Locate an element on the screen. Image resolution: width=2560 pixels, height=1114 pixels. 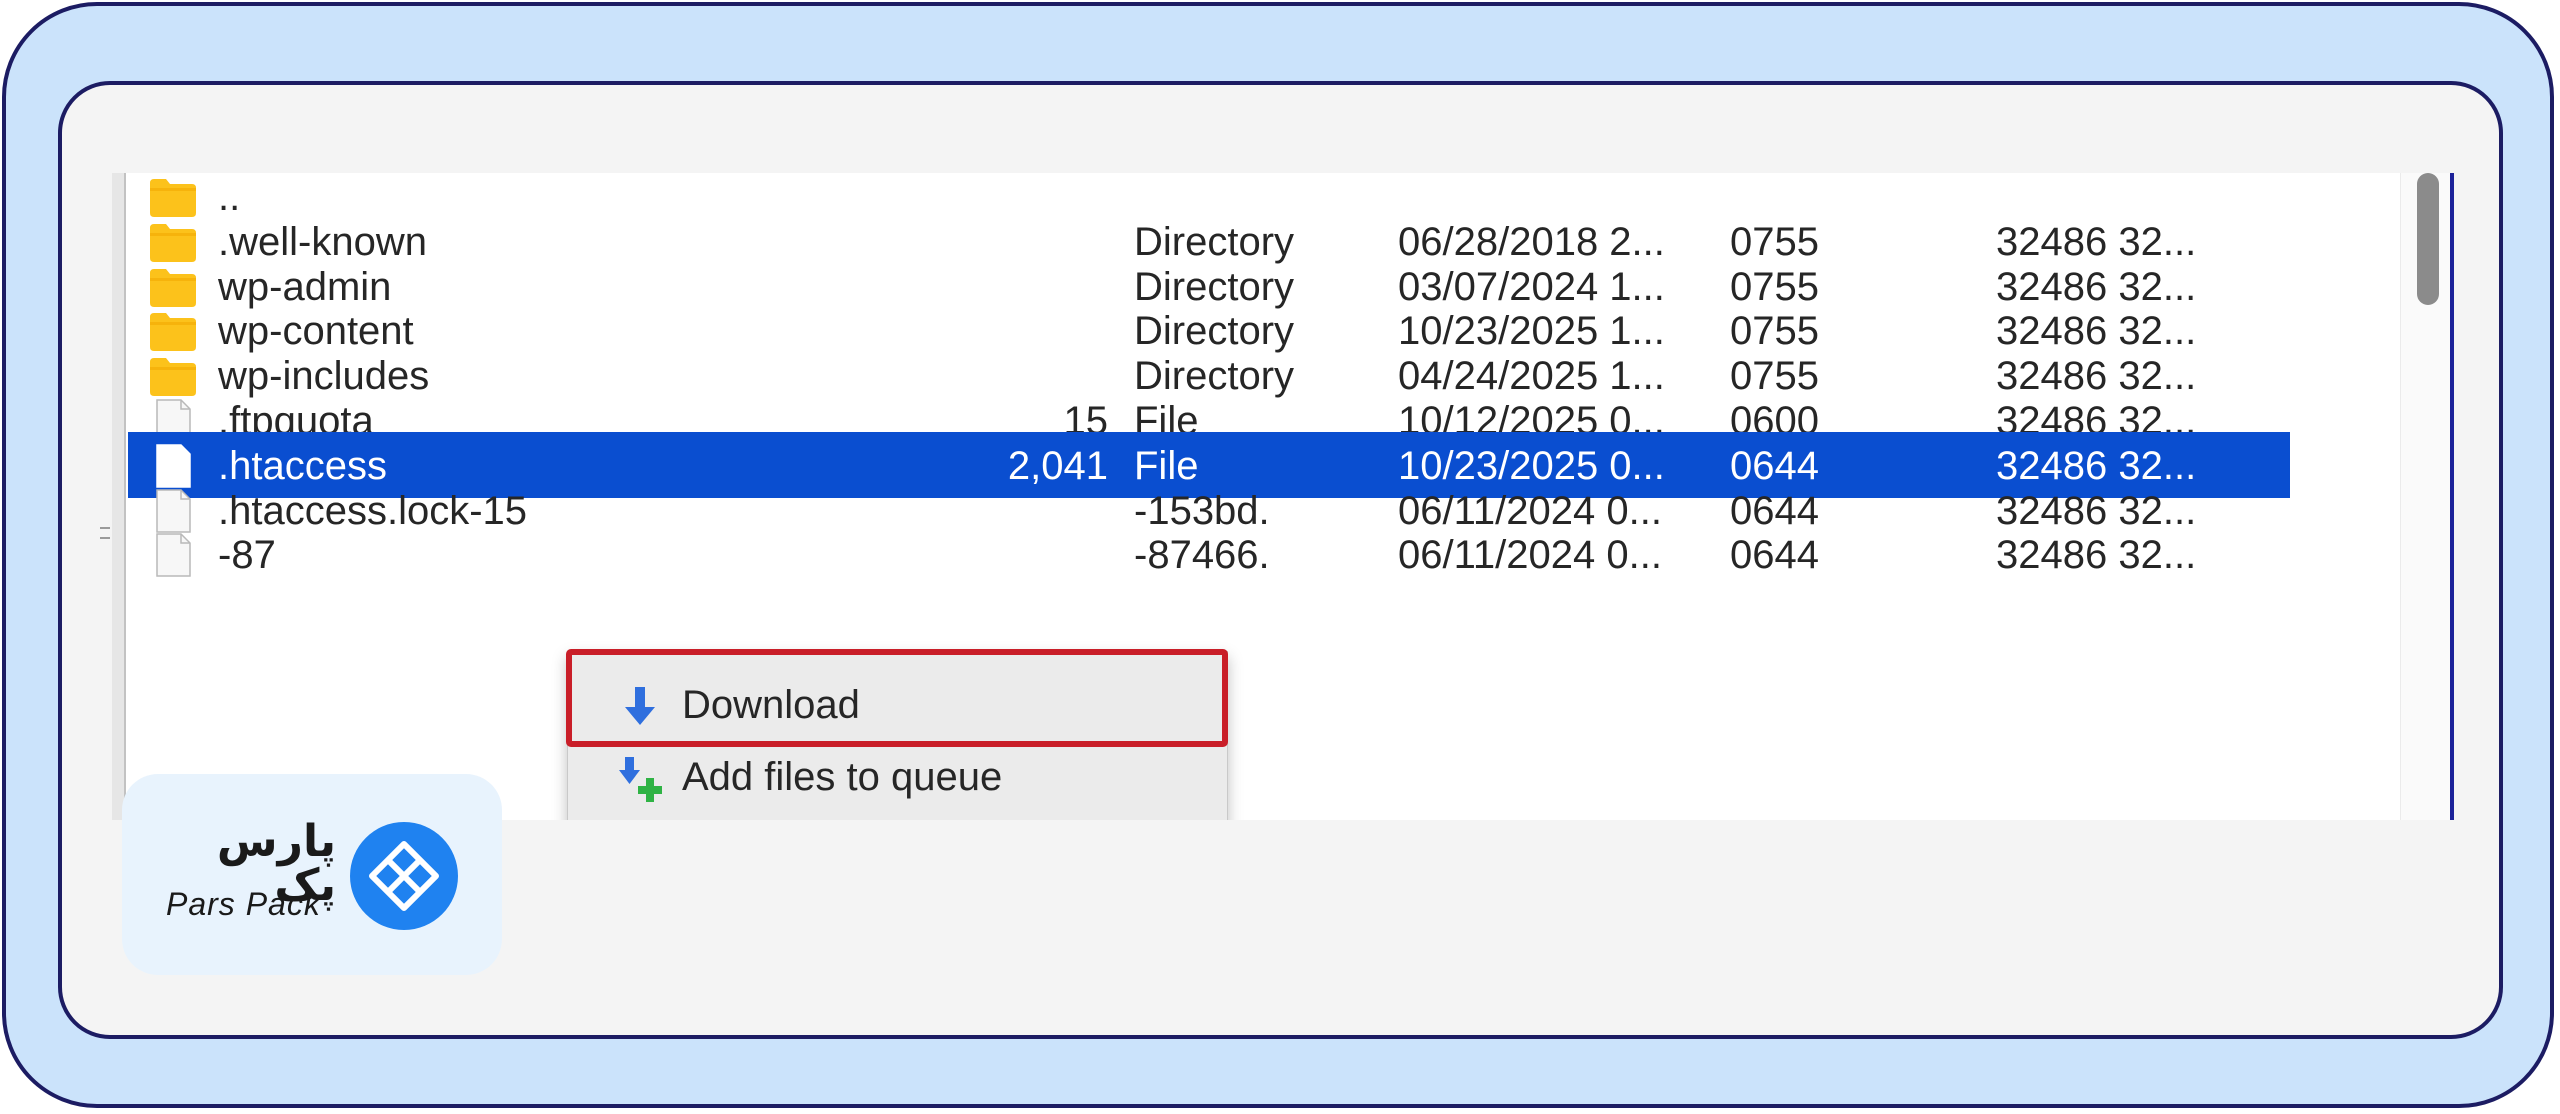
brand-name-fa: پارس پک is located at coordinates (276, 863).